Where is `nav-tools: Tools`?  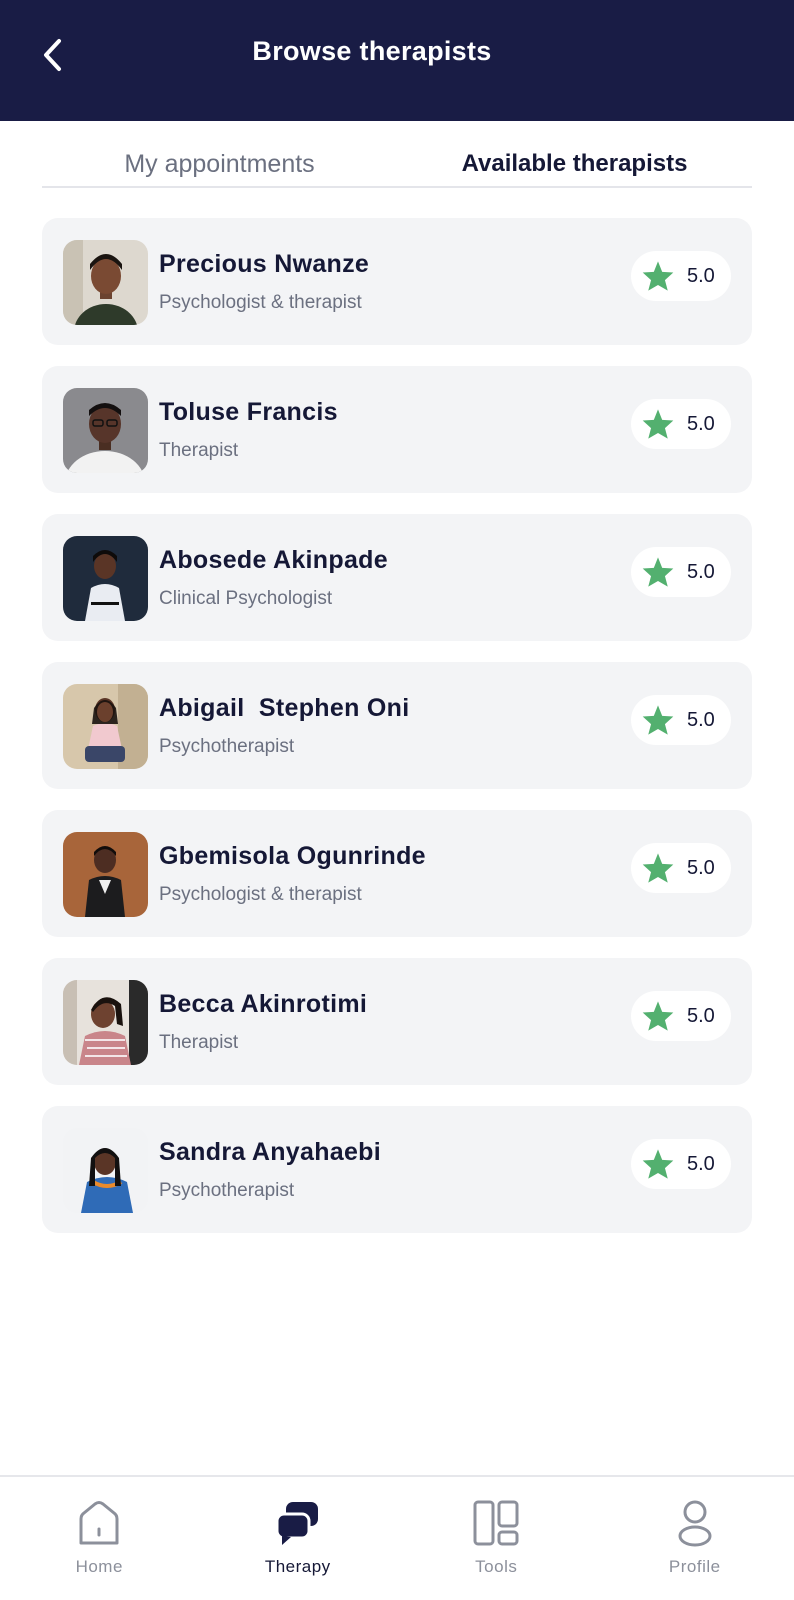 nav-tools: Tools is located at coordinates (496, 1538).